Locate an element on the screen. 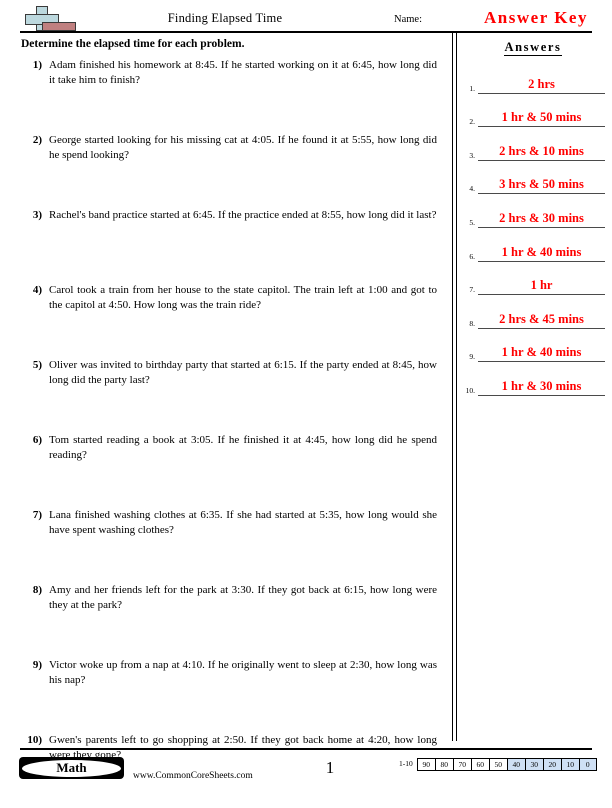 The width and height of the screenshot is (612, 808). grading-scale-box: 10 is located at coordinates (569, 764).